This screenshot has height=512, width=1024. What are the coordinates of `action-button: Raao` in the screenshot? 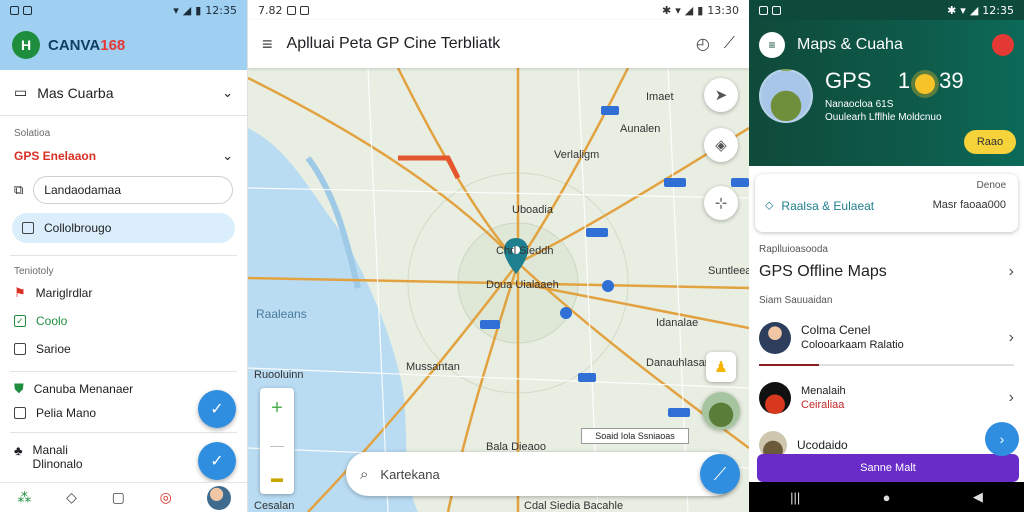 It's located at (990, 142).